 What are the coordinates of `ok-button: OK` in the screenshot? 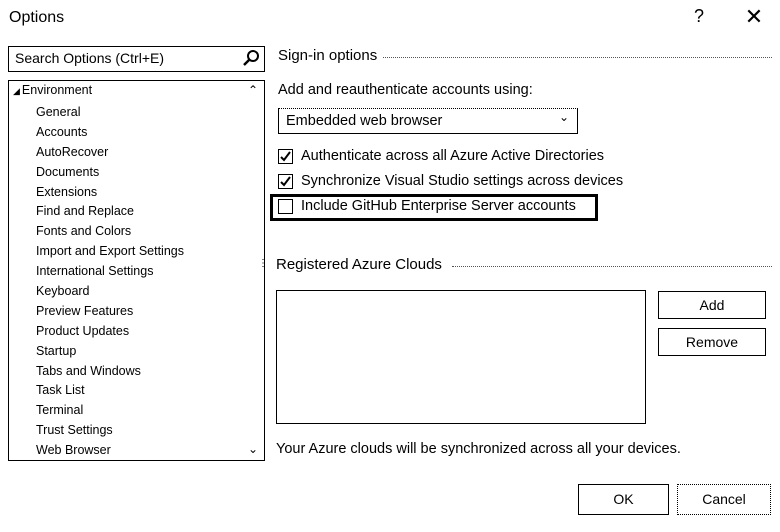 It's located at (623, 499).